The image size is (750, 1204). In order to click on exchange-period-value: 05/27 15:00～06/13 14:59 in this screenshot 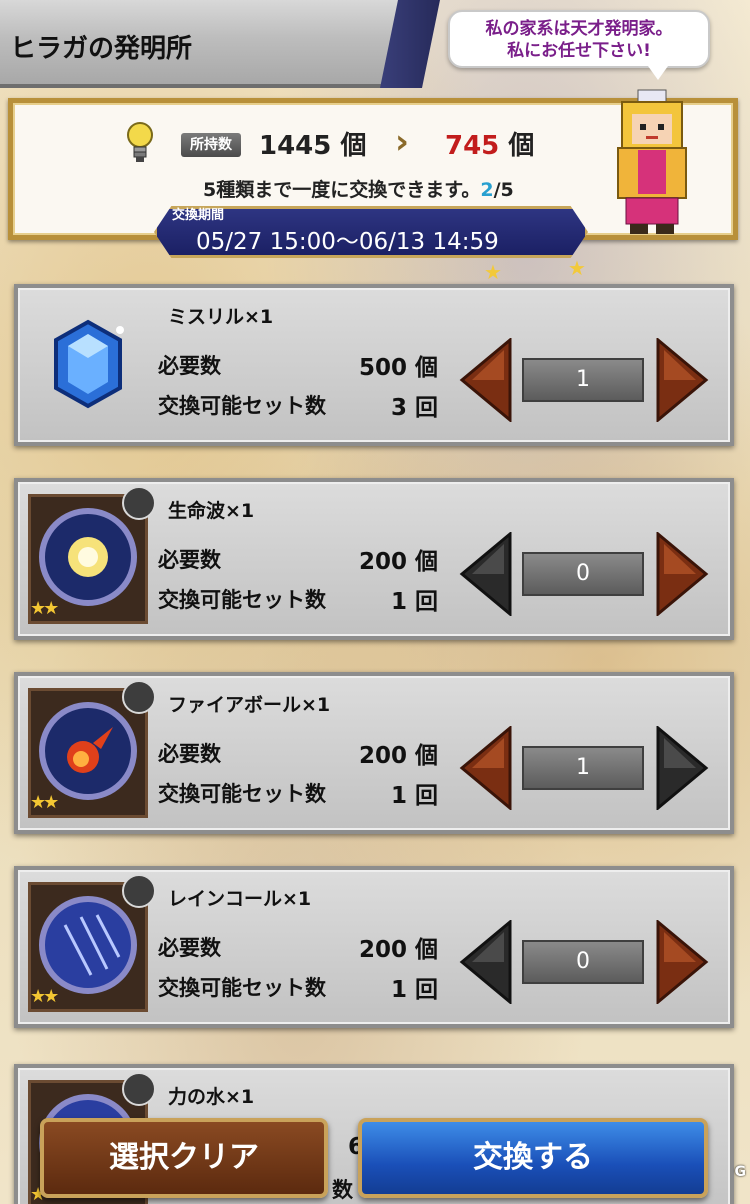, I will do `click(347, 242)`.